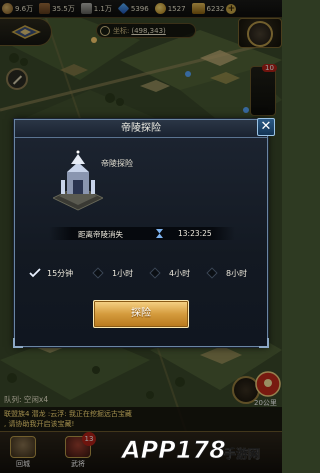 The image size is (320, 473). What do you see at coordinates (159, 233) in the screenshot?
I see `hourglass-icon` at bounding box center [159, 233].